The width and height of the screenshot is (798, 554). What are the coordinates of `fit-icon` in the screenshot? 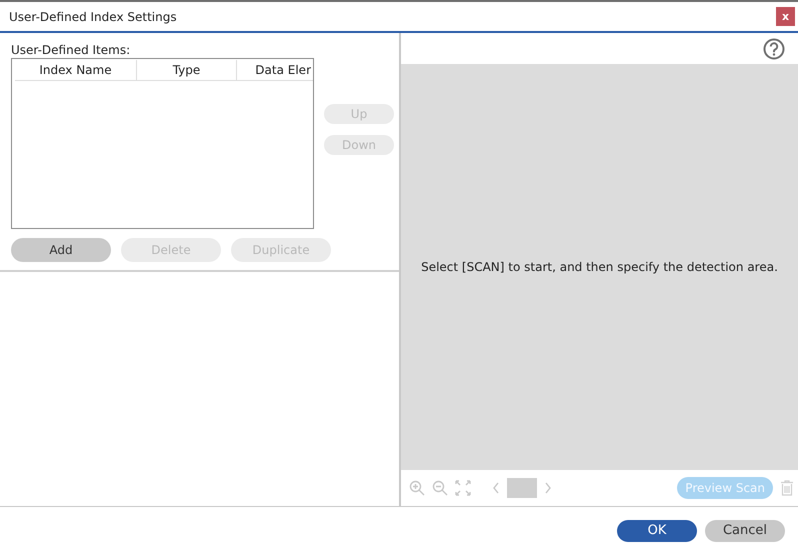 It's located at (463, 488).